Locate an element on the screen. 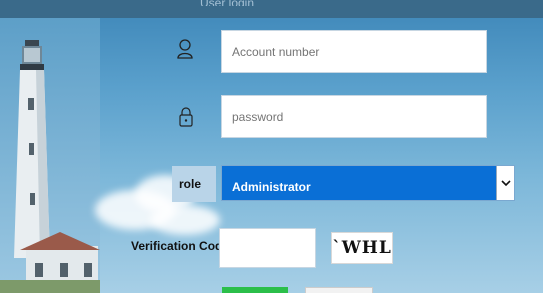 This screenshot has width=543, height=293. role-selected-value: Administrator is located at coordinates (271, 187).